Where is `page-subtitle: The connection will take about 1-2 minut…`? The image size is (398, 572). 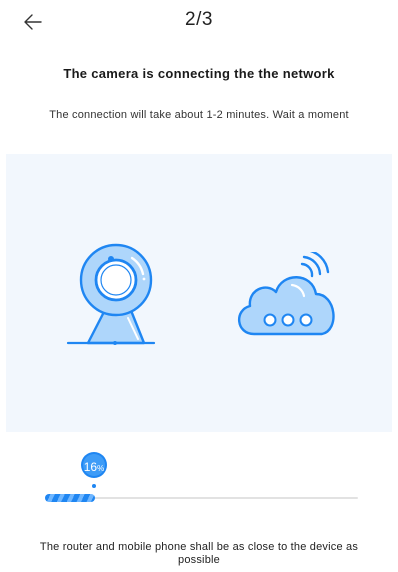
page-subtitle: The connection will take about 1-2 minut… is located at coordinates (199, 115).